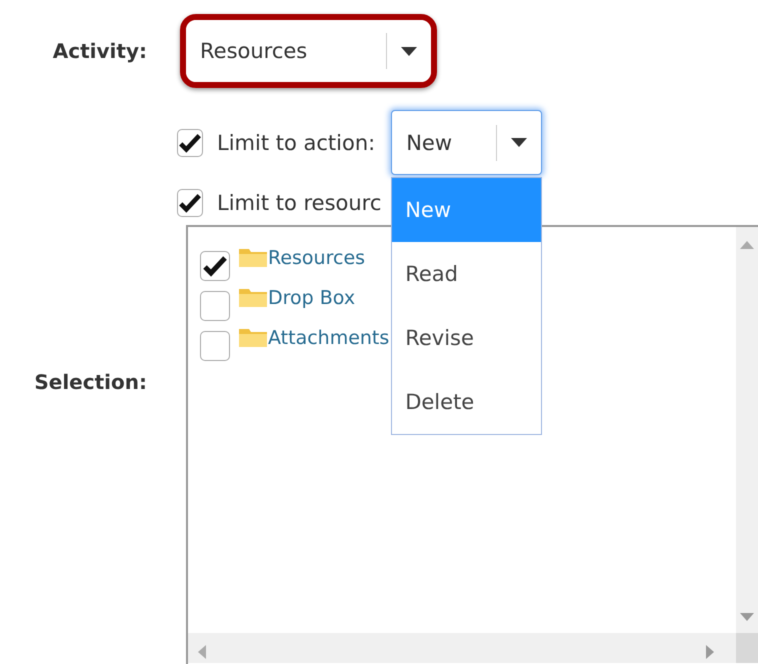 The height and width of the screenshot is (664, 758). I want to click on left-arrow-icon, so click(202, 652).